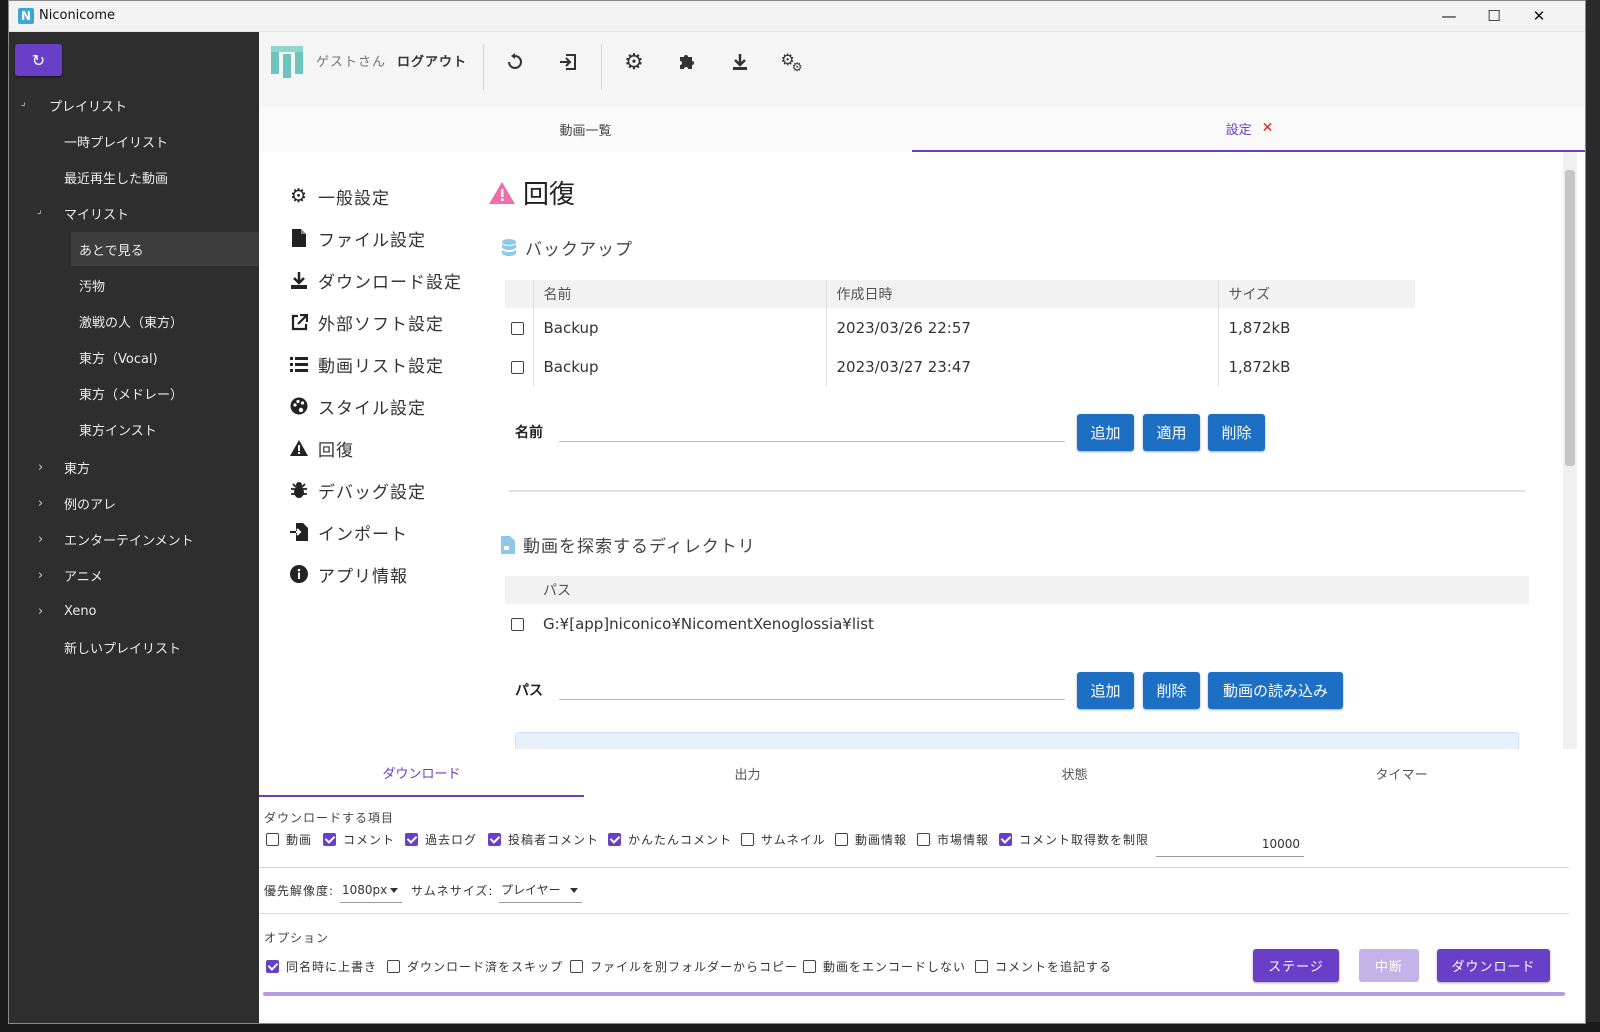 The width and height of the screenshot is (1600, 1032). I want to click on checkbox-no-encode: 動画をエンコードしない, so click(884, 966).